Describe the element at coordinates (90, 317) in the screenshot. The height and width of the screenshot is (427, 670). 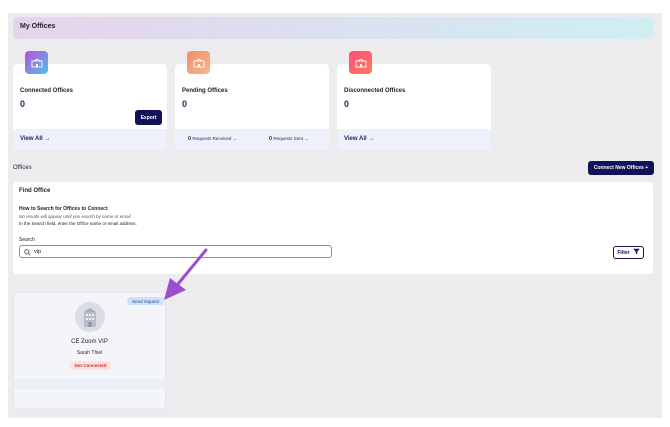
I see `building-icon` at that location.